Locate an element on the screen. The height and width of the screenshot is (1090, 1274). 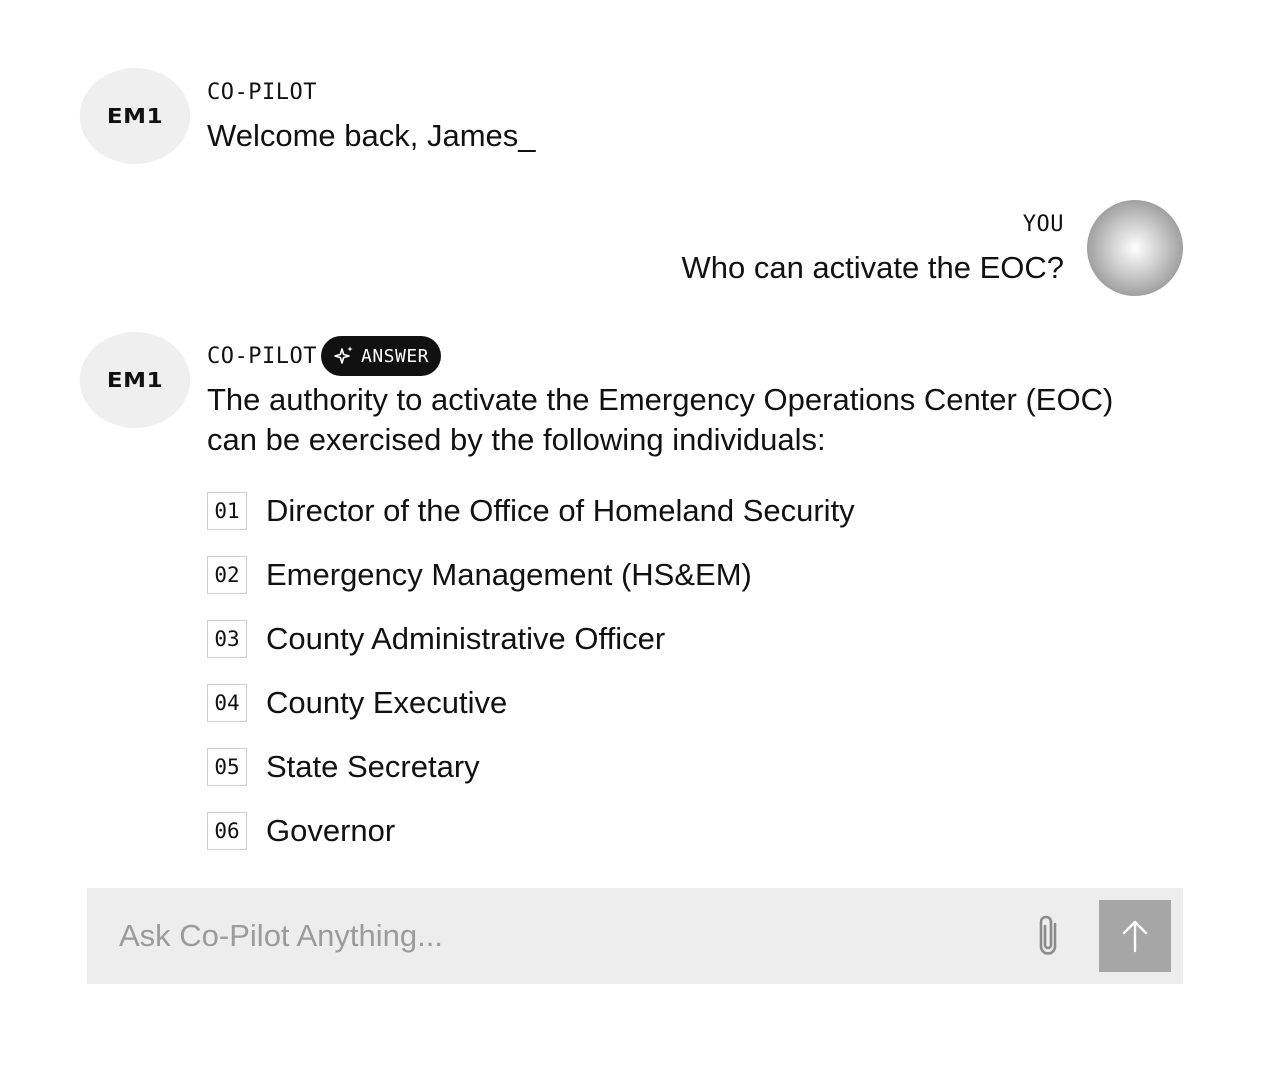
copilot-avatar-answer: EM1 is located at coordinates (135, 380).